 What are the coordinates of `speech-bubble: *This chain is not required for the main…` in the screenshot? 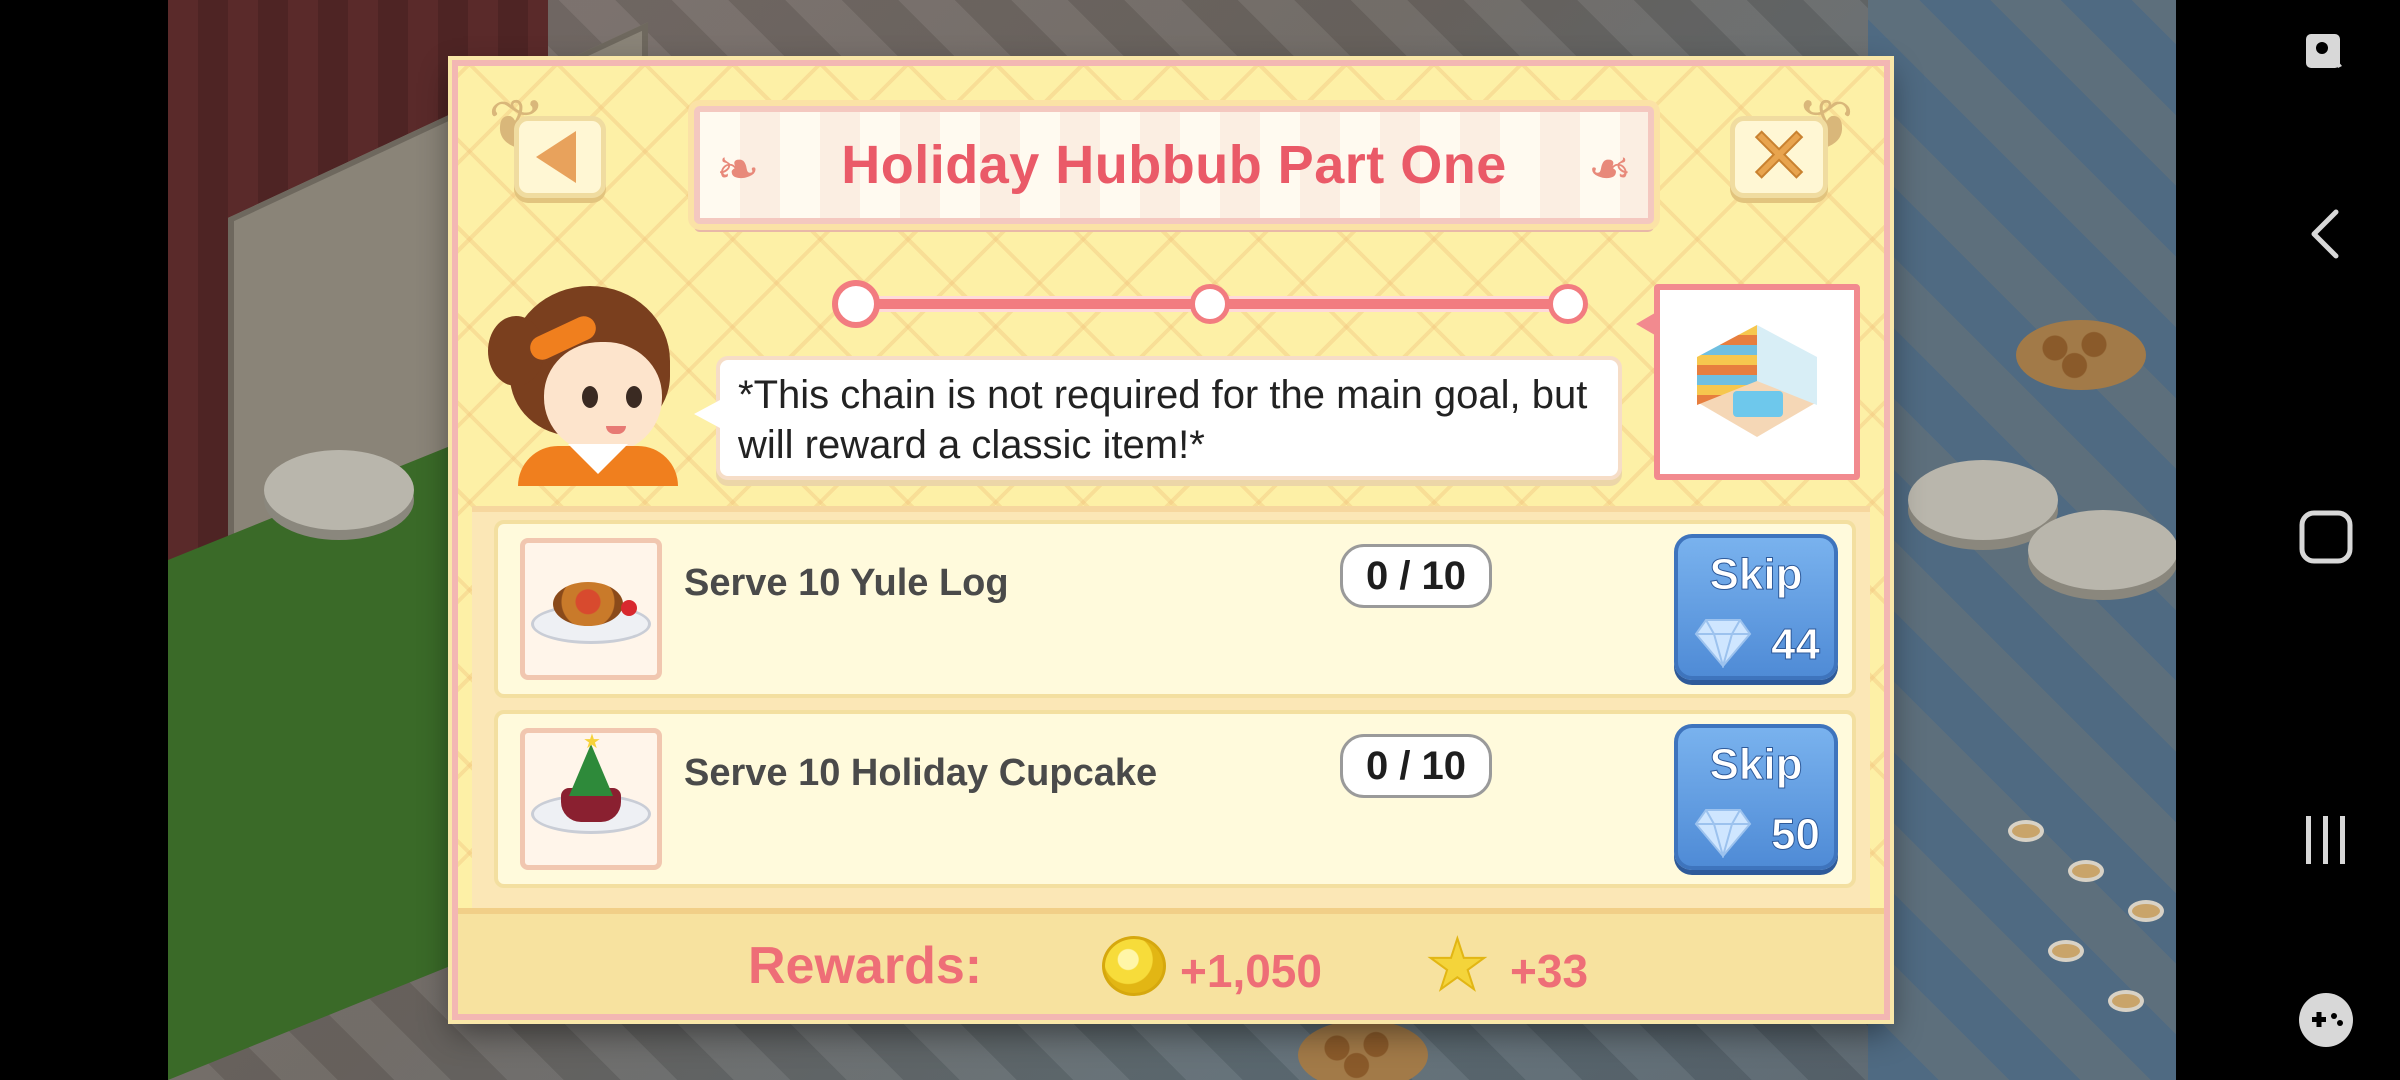 It's located at (1158, 418).